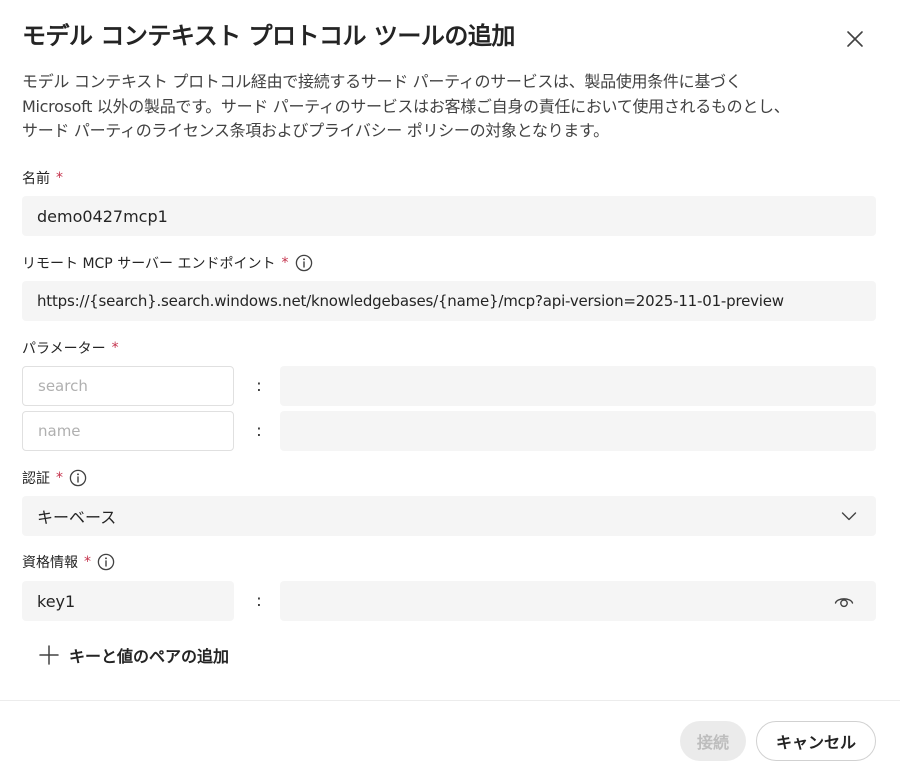  I want to click on footer-divider, so click(450, 700).